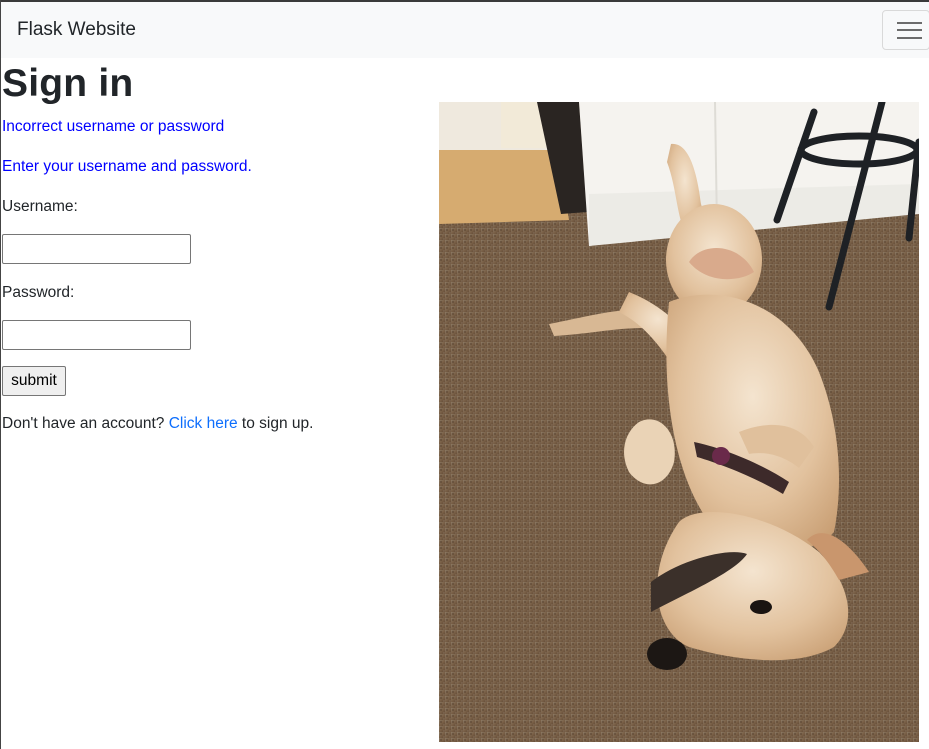 The width and height of the screenshot is (929, 749). What do you see at coordinates (76, 30) in the screenshot?
I see `navbar-brand: Flask Website` at bounding box center [76, 30].